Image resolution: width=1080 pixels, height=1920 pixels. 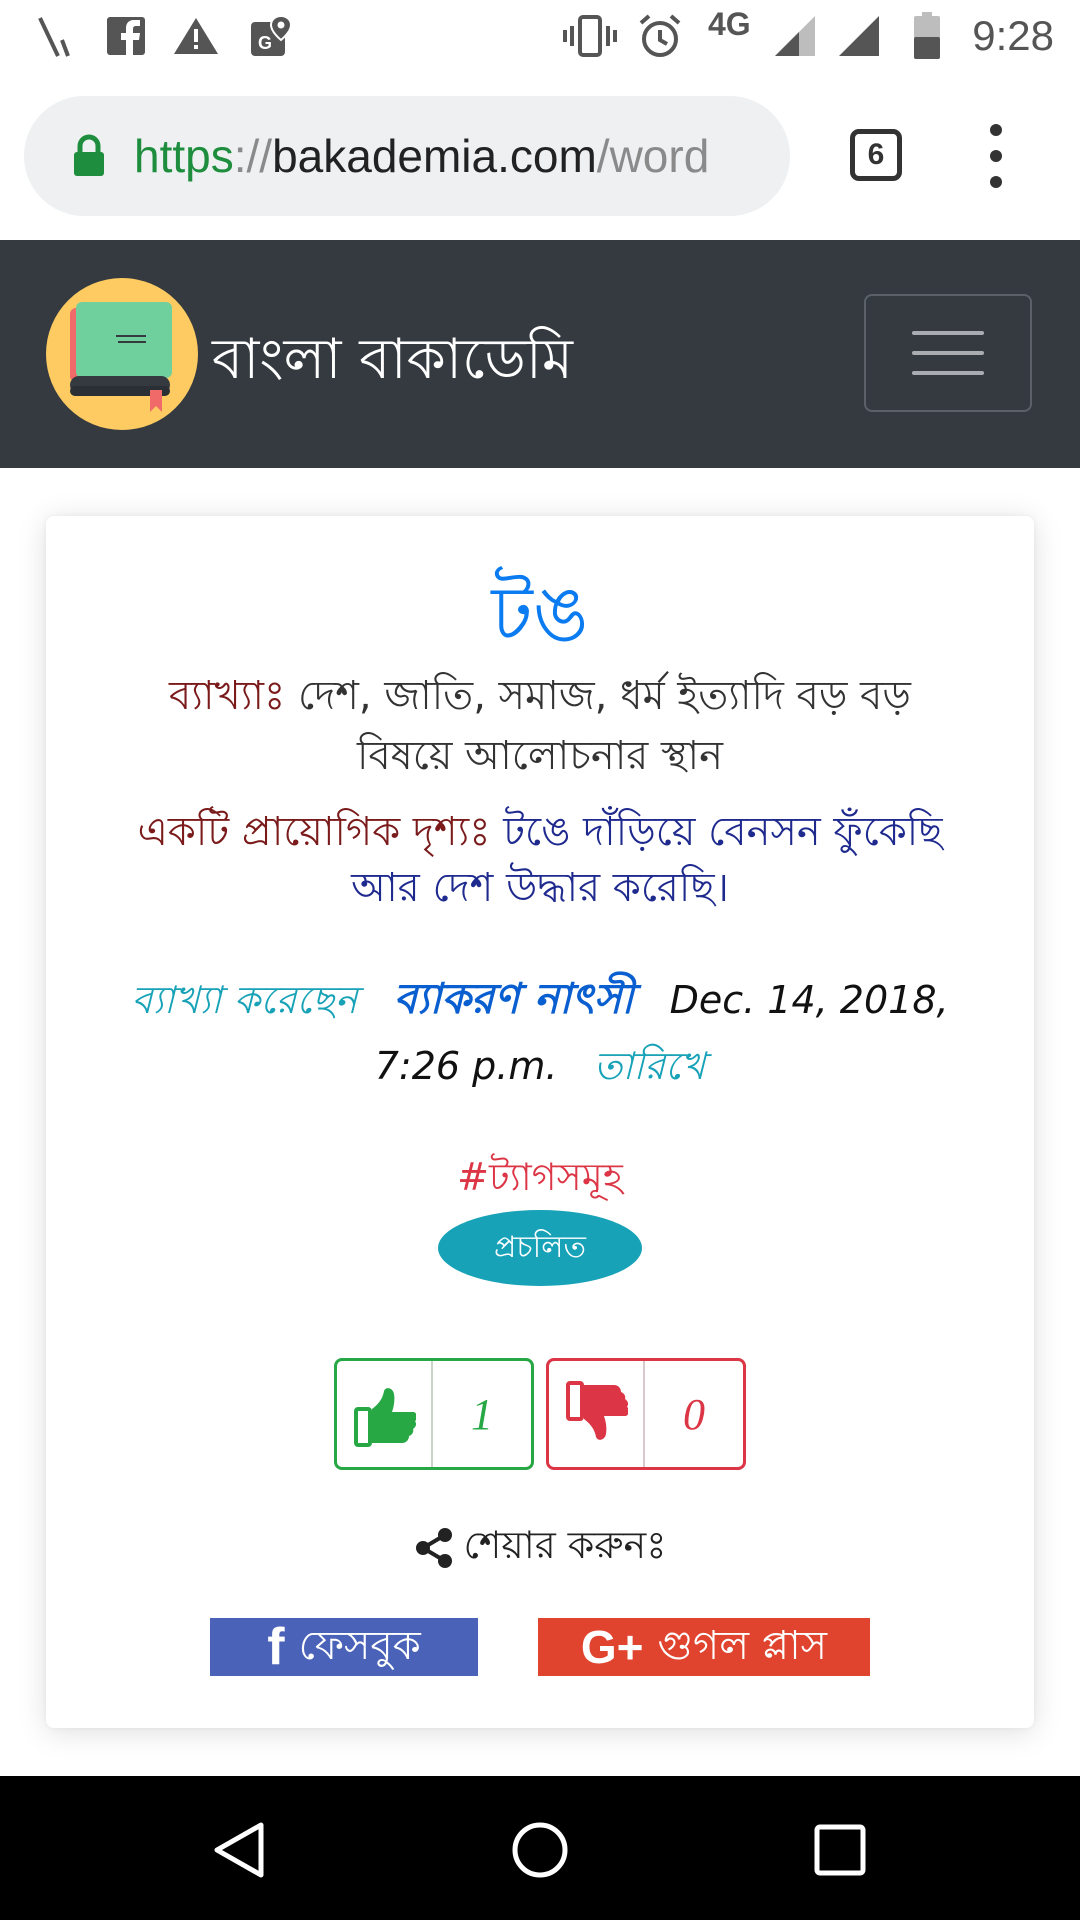 What do you see at coordinates (590, 36) in the screenshot?
I see `vibrate-icon` at bounding box center [590, 36].